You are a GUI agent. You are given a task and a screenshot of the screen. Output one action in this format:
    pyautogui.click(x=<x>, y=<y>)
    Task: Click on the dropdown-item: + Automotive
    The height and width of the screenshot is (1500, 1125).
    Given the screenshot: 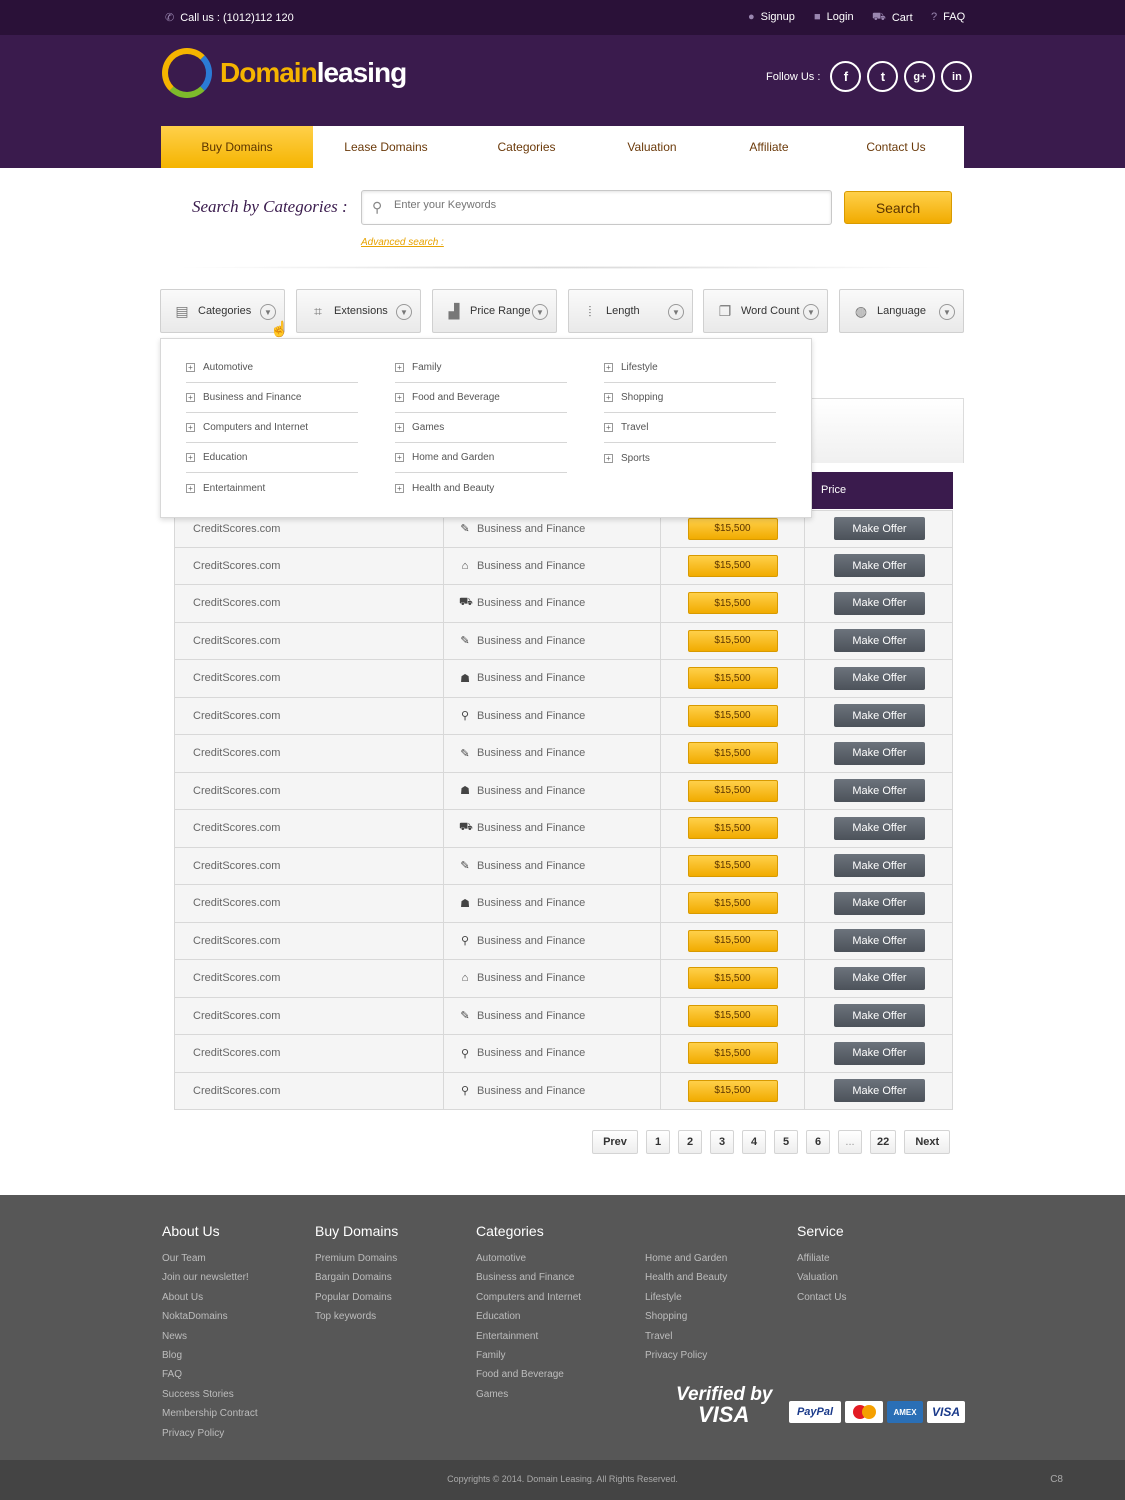 What is the action you would take?
    pyautogui.click(x=272, y=368)
    